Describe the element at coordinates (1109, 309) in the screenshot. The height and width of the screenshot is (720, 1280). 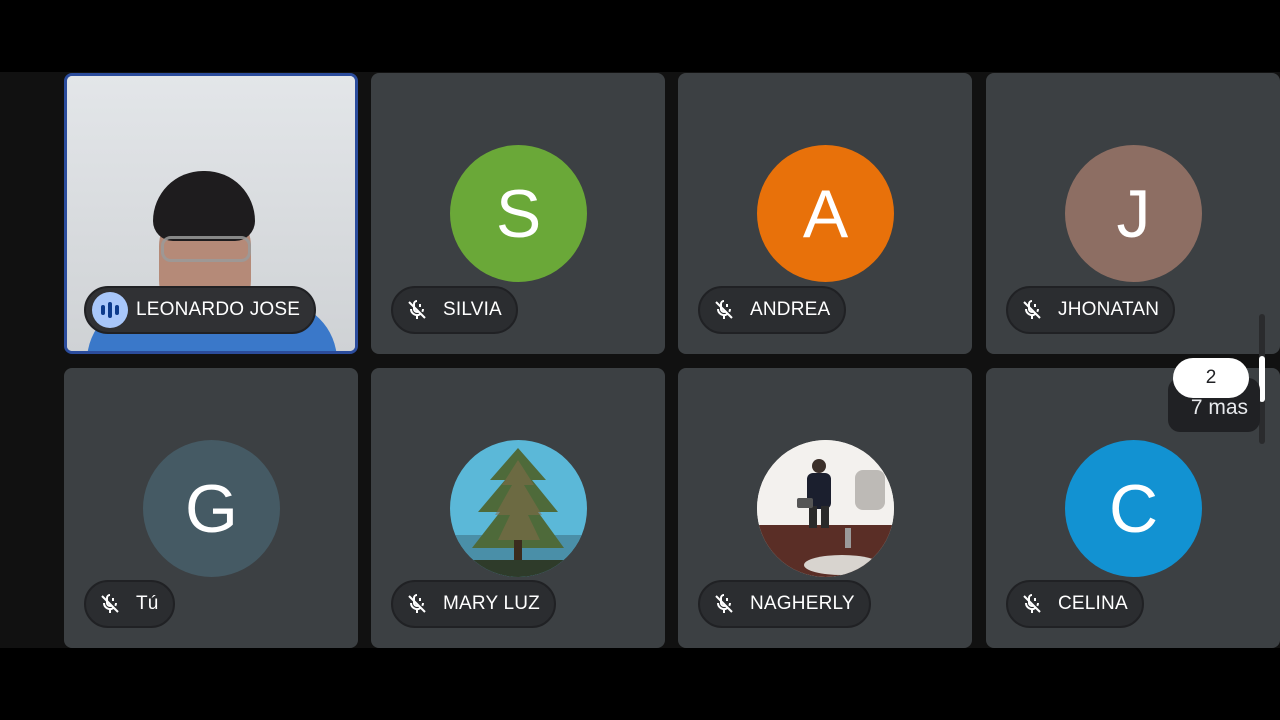
I see `participant-name: JHONATAN` at that location.